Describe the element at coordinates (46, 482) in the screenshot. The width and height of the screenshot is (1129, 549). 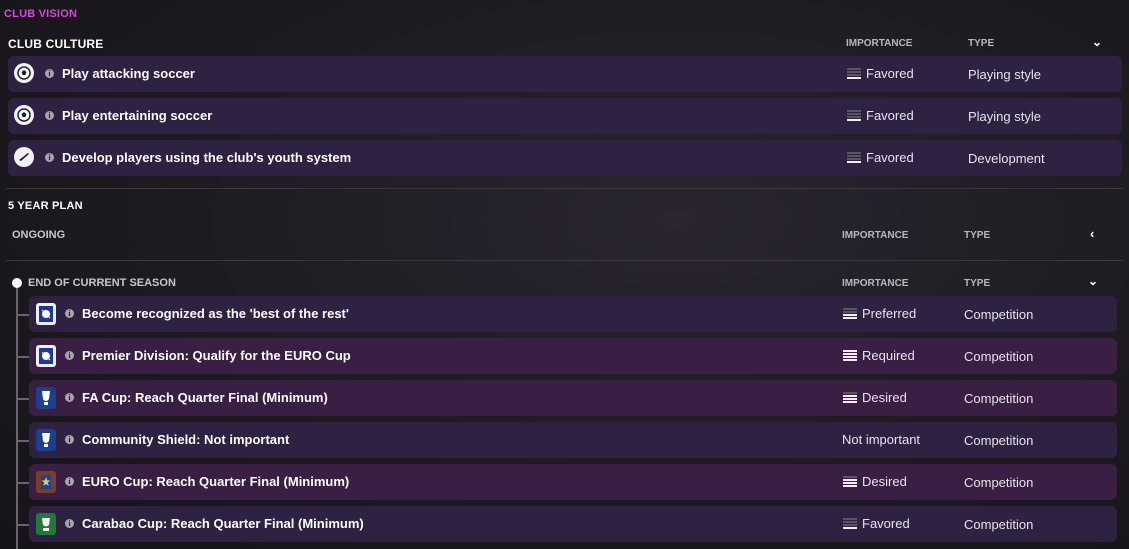
I see `euro-cup-crest-icon` at that location.